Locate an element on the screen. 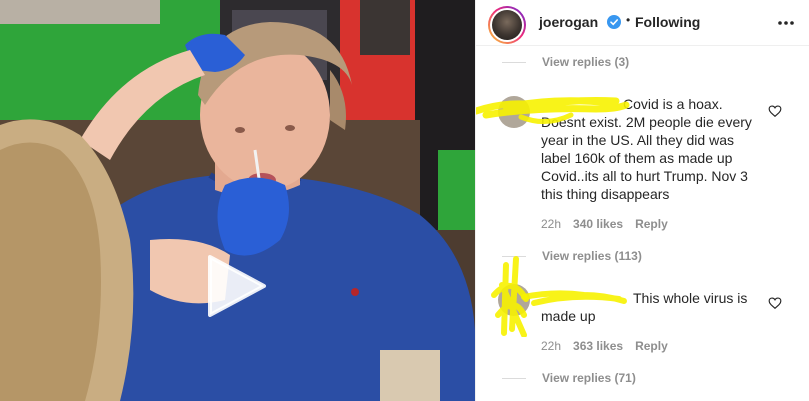  view-replies-button: View replies (71) is located at coordinates (569, 378).